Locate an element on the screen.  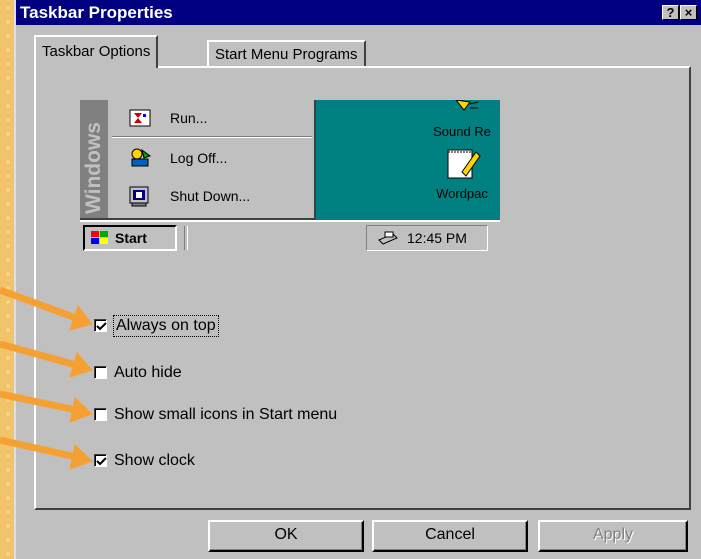
annotation-arrows is located at coordinates (46, 378).